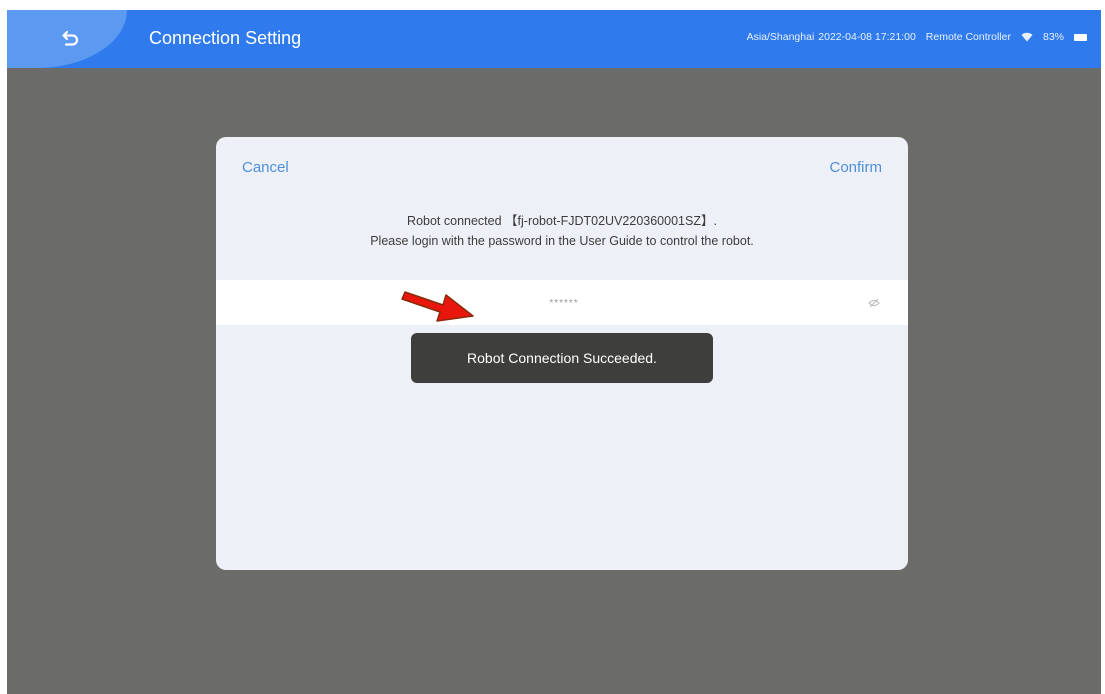  What do you see at coordinates (562, 358) in the screenshot?
I see `toast-message: Robot Connection Succeeded.` at bounding box center [562, 358].